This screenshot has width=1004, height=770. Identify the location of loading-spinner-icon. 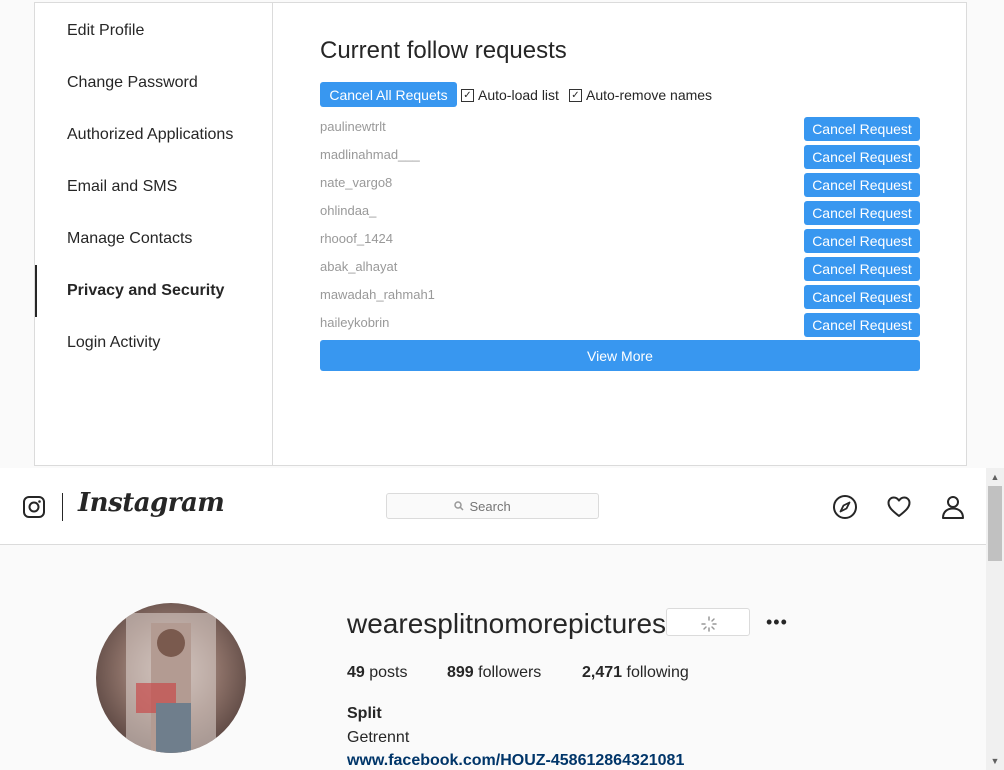
(709, 624).